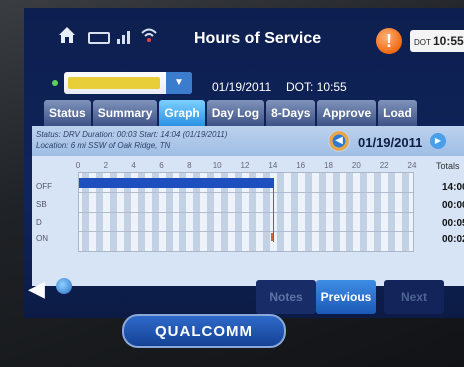  I want to click on bottom-bar: ◀ Notes Previous Next, so click(244, 294).